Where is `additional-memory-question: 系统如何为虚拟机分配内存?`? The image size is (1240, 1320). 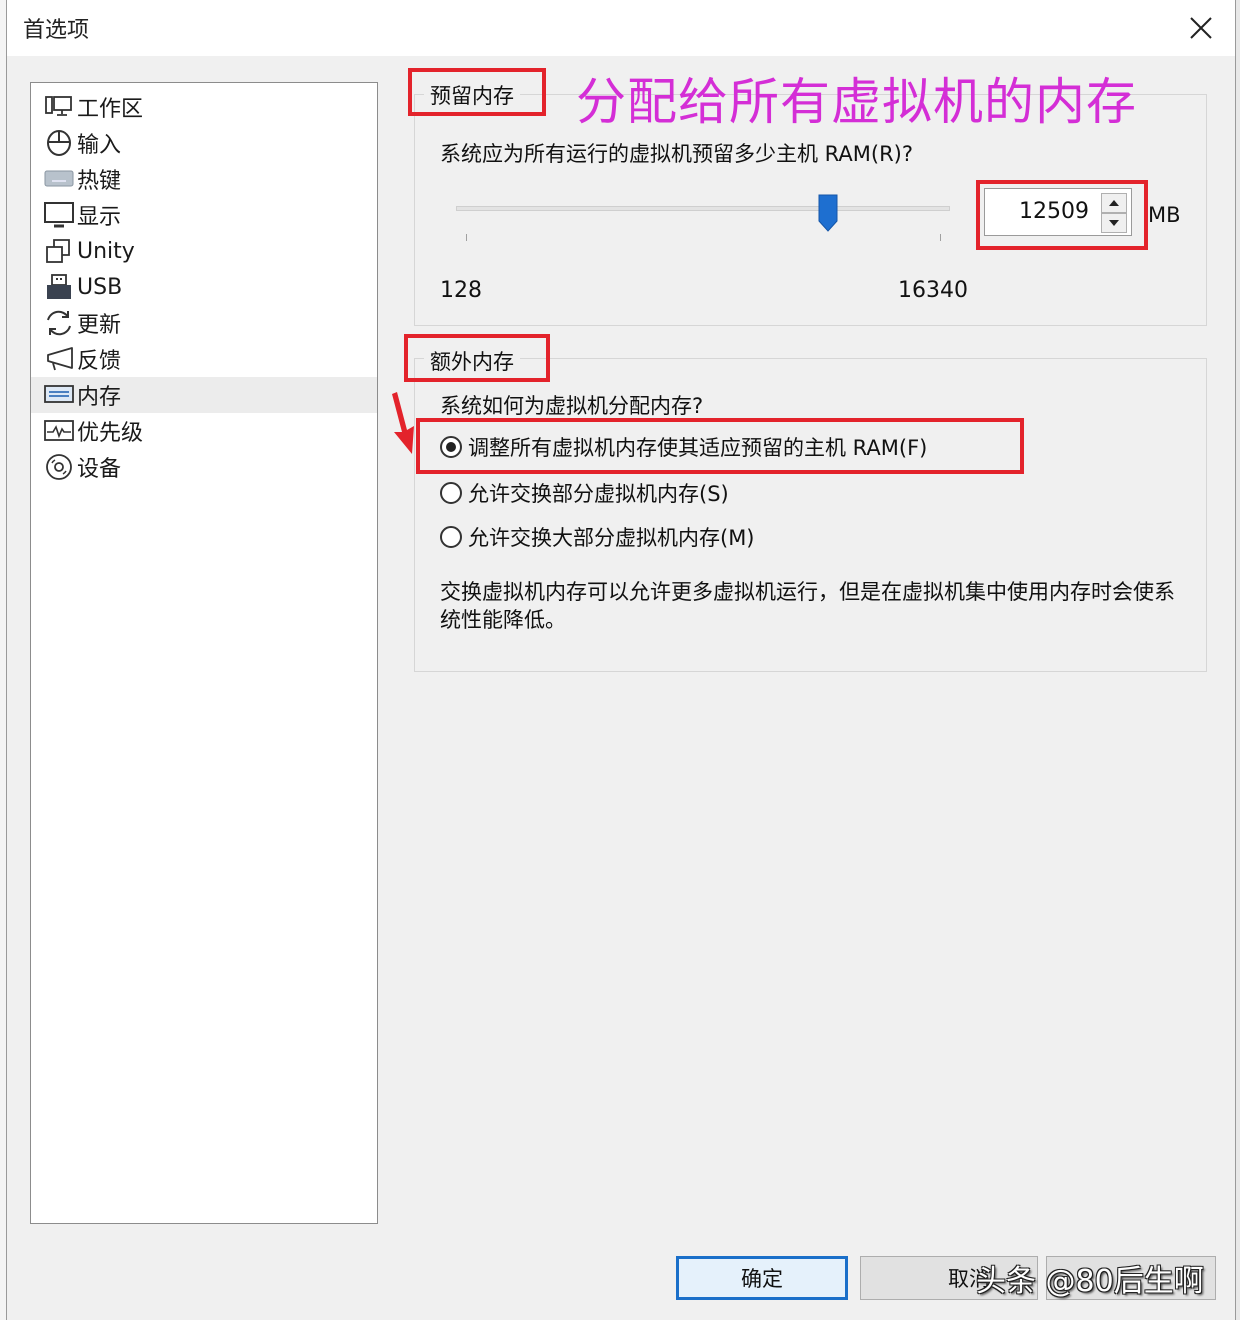
additional-memory-question: 系统如何为虚拟机分配内存? is located at coordinates (572, 406).